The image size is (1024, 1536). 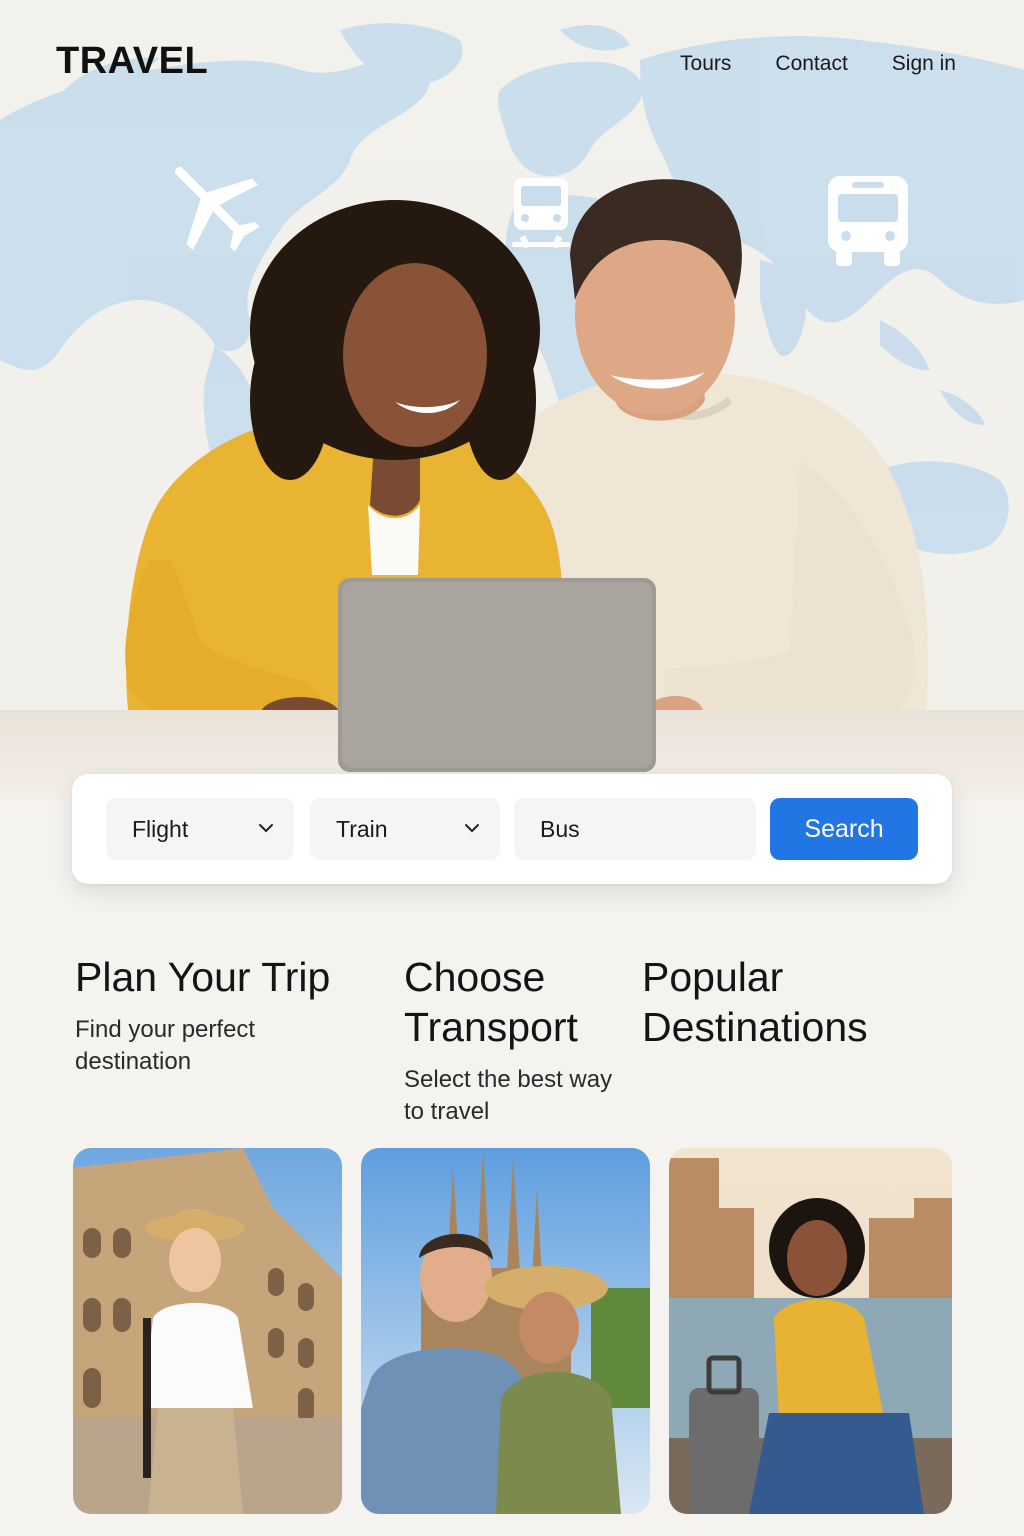 I want to click on destination-card-colosseum, so click(x=207, y=1331).